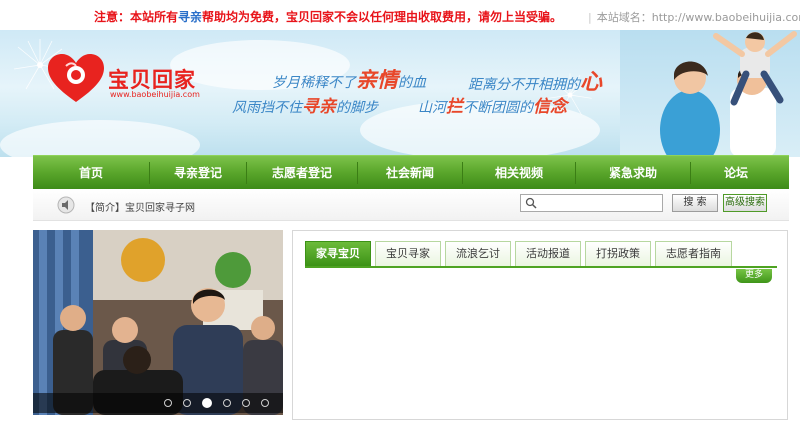 This screenshot has height=425, width=800. Describe the element at coordinates (91, 173) in the screenshot. I see `nav-item-home: 首页` at that location.